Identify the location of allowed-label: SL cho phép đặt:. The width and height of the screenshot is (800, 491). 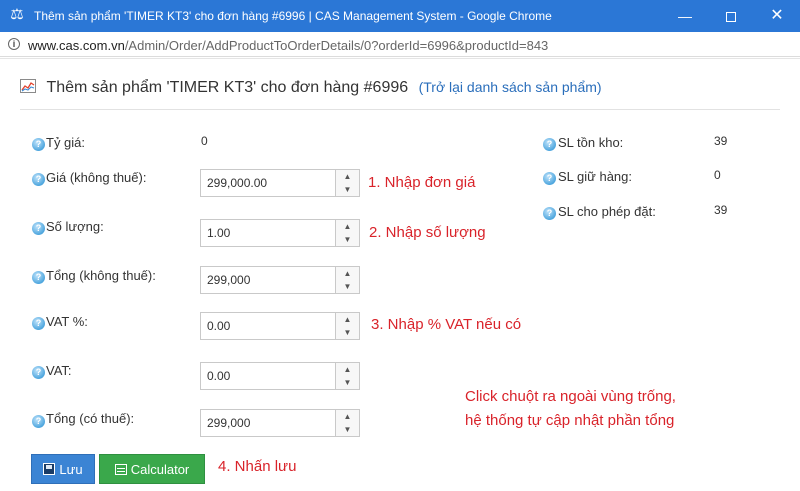
(607, 211).